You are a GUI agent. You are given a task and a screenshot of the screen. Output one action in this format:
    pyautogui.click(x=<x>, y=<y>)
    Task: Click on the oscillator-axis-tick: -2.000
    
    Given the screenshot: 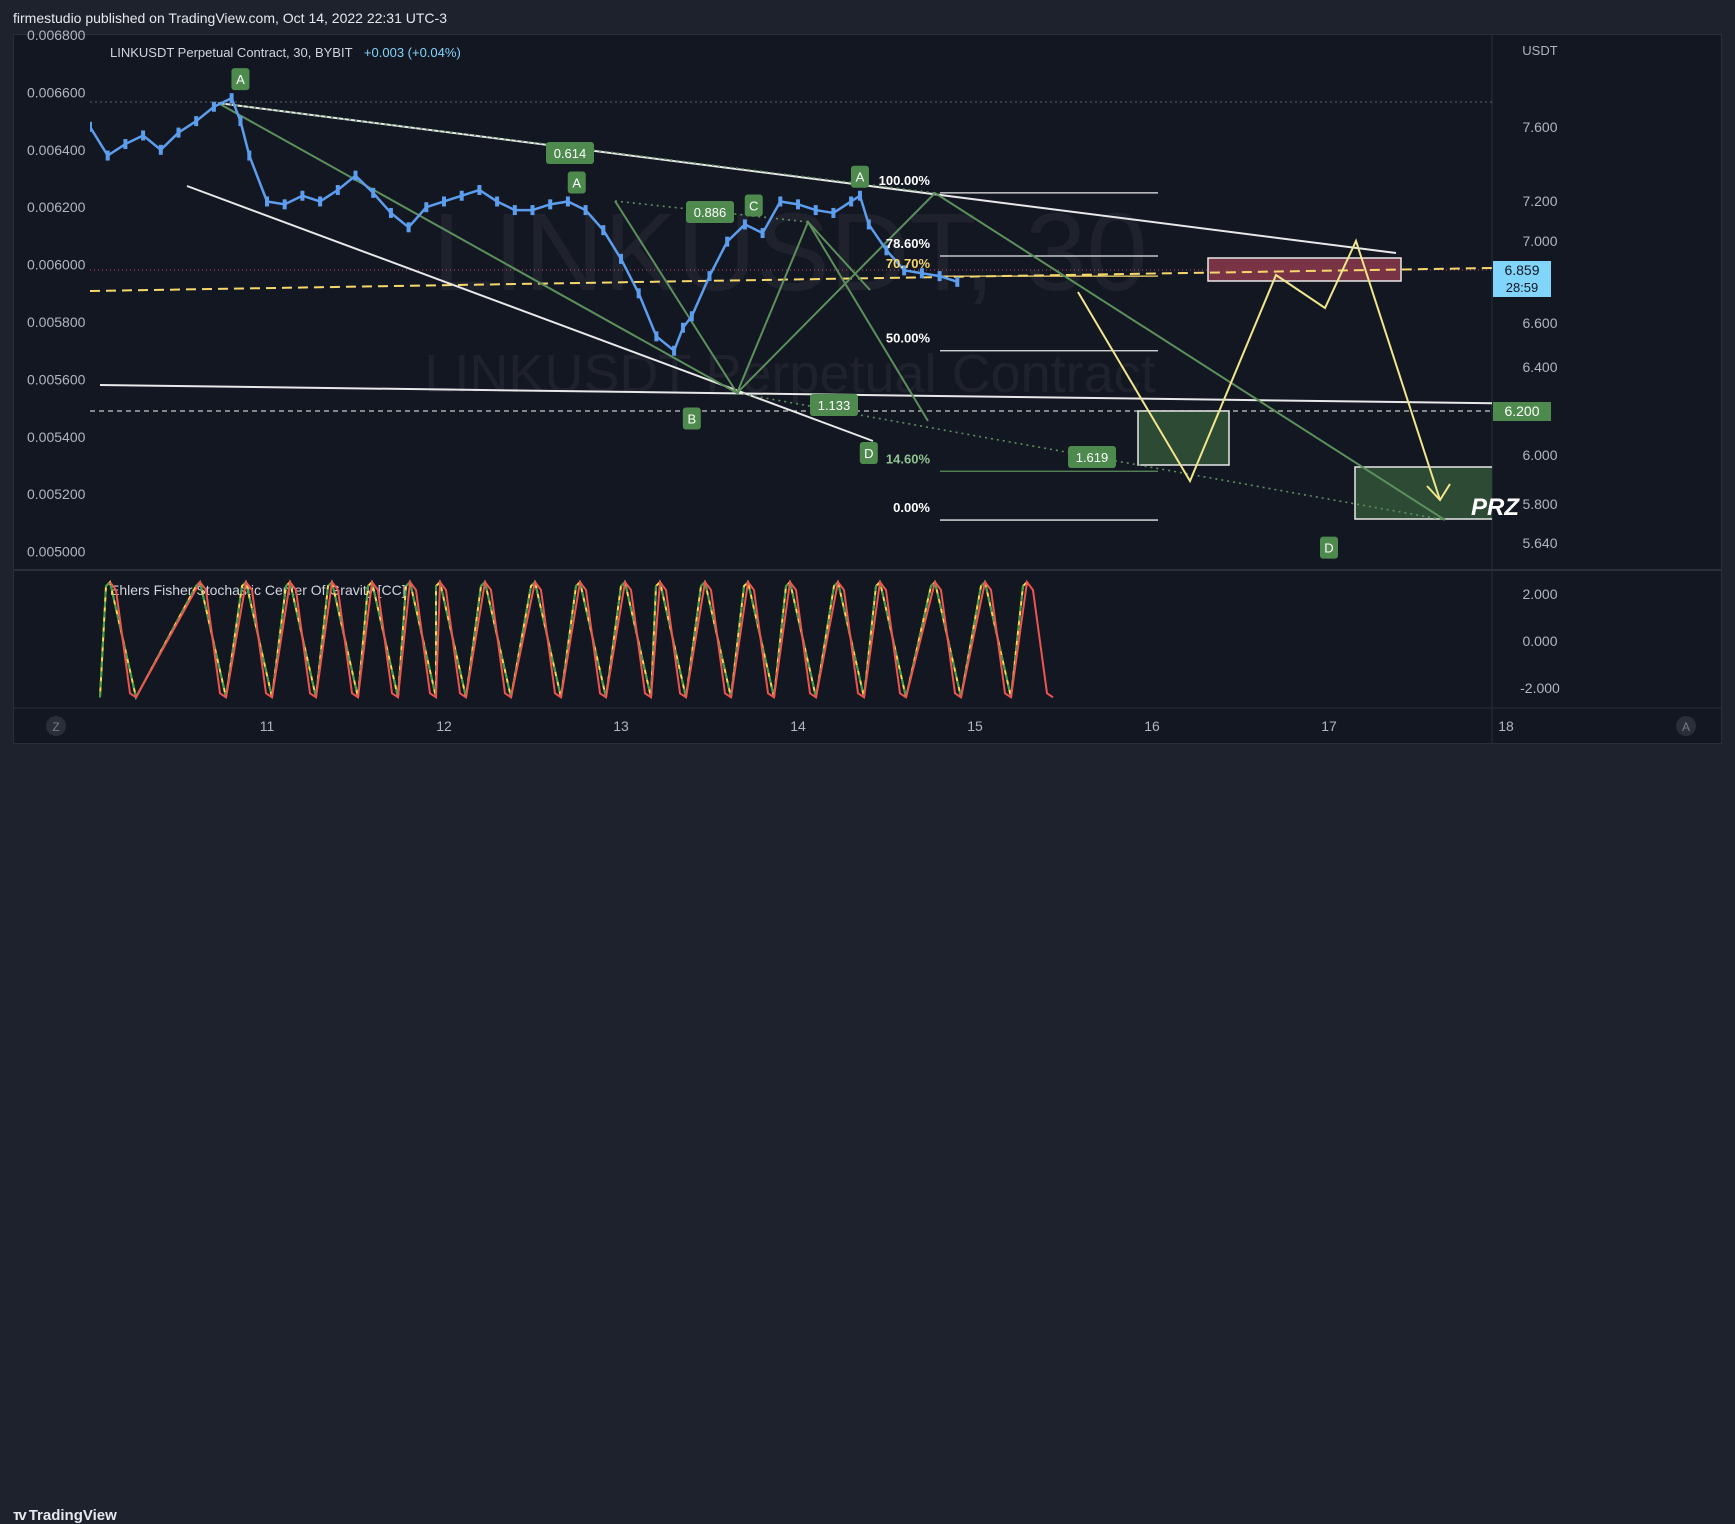 What is the action you would take?
    pyautogui.click(x=1540, y=688)
    